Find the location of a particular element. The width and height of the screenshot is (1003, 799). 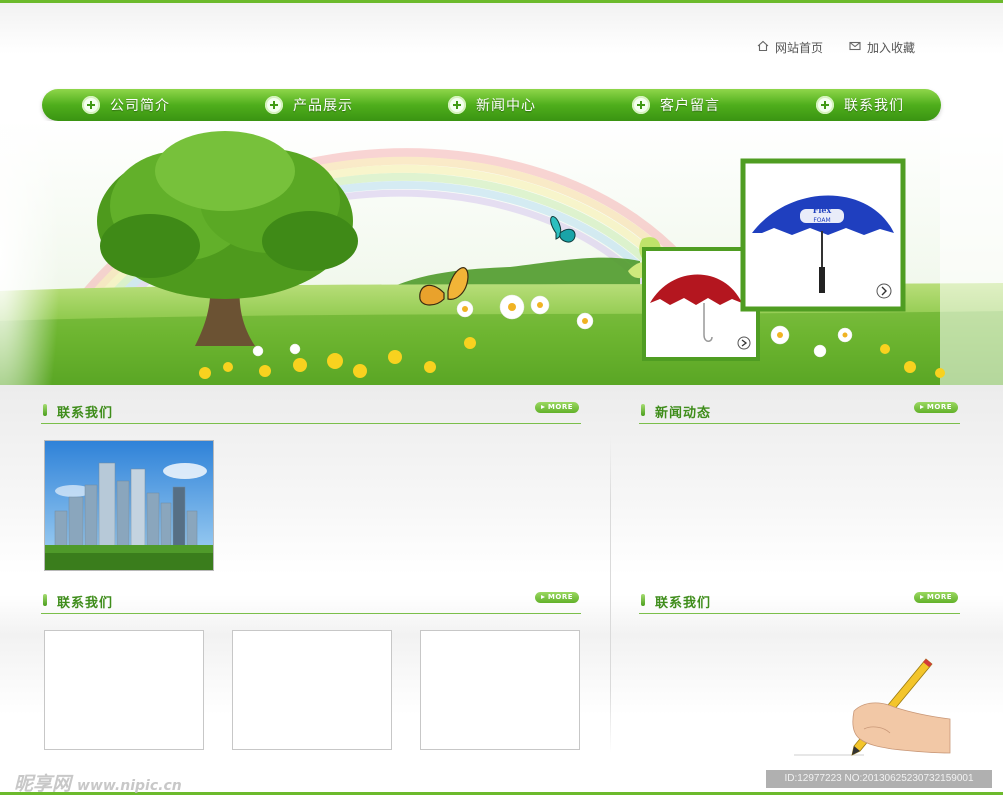

home-link: 网站首页 is located at coordinates (790, 47).